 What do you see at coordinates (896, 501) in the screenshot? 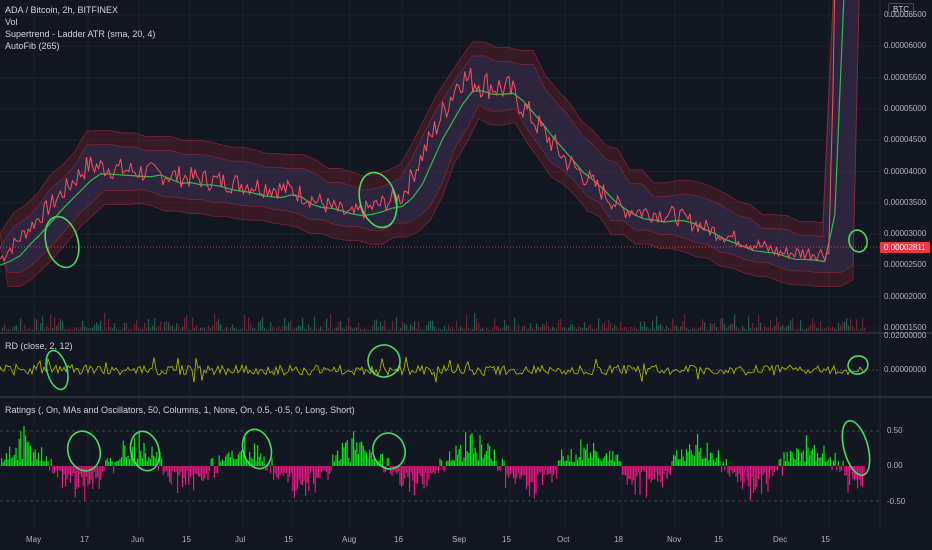
I see `ratings-tick-neg: -0.50` at bounding box center [896, 501].